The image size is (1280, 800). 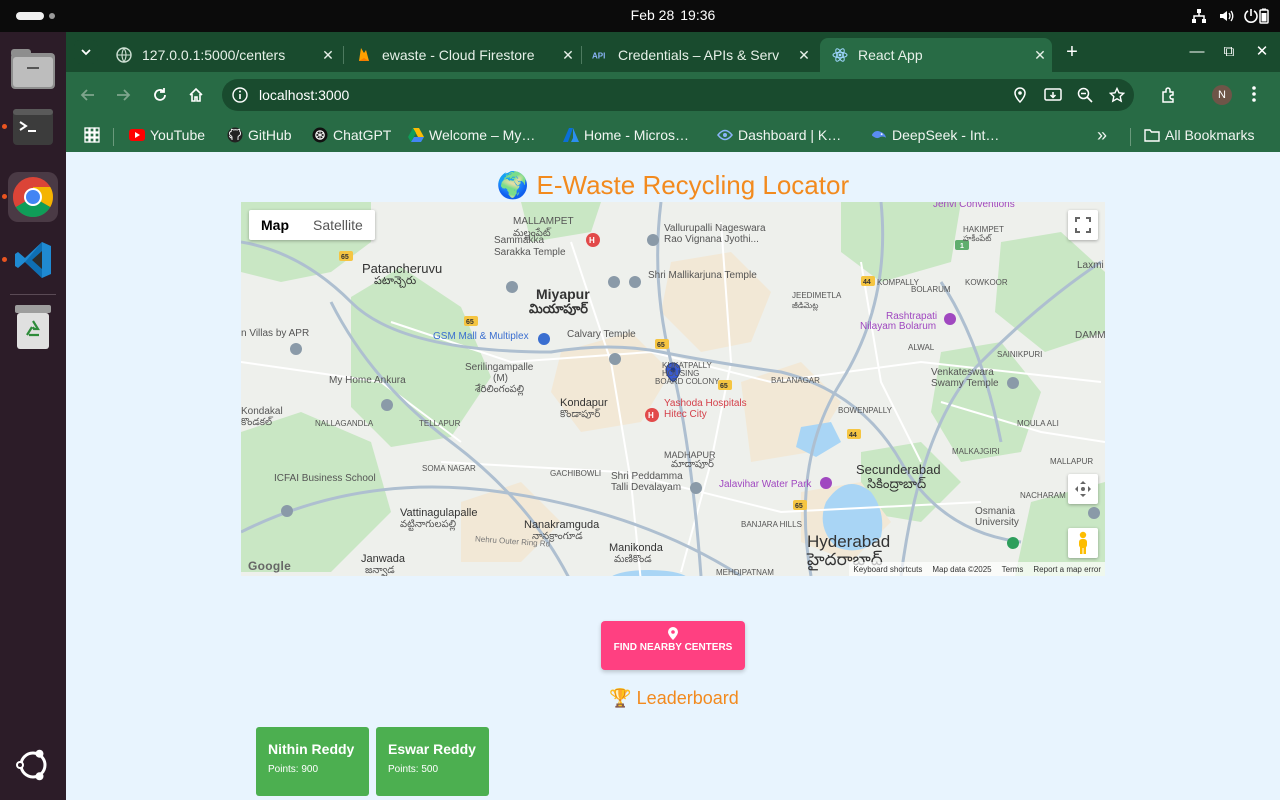 What do you see at coordinates (344, 423) in the screenshot?
I see `map-label: NALLAGANDLA` at bounding box center [344, 423].